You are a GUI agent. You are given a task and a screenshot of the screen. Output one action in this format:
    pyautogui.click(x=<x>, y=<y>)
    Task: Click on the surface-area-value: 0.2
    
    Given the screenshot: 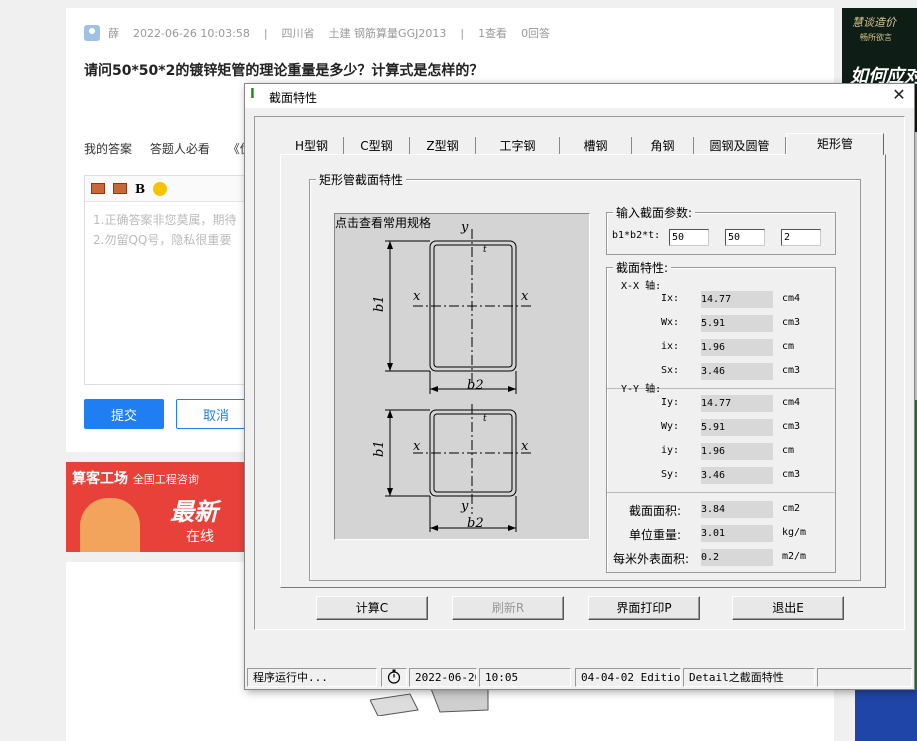 What is the action you would take?
    pyautogui.click(x=737, y=557)
    